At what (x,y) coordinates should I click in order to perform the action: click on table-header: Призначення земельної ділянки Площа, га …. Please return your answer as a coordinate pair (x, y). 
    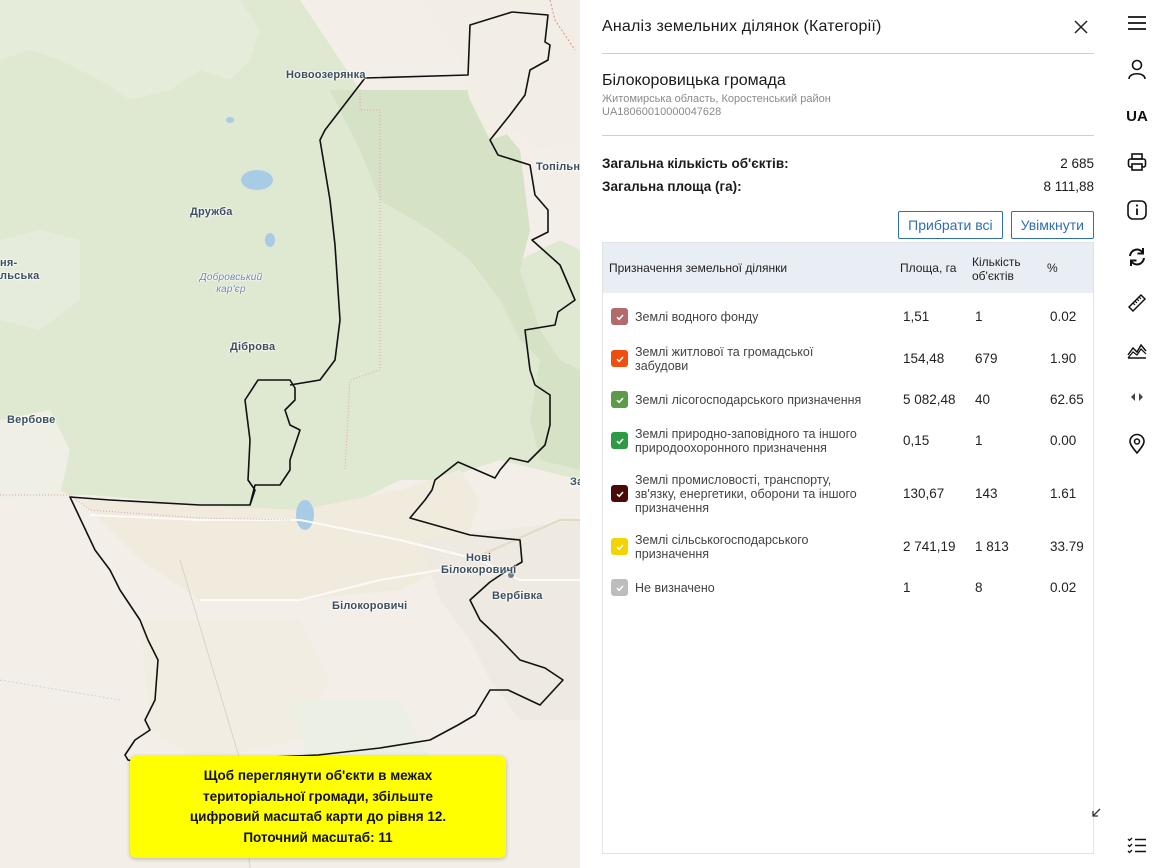
    Looking at the image, I should click on (848, 268).